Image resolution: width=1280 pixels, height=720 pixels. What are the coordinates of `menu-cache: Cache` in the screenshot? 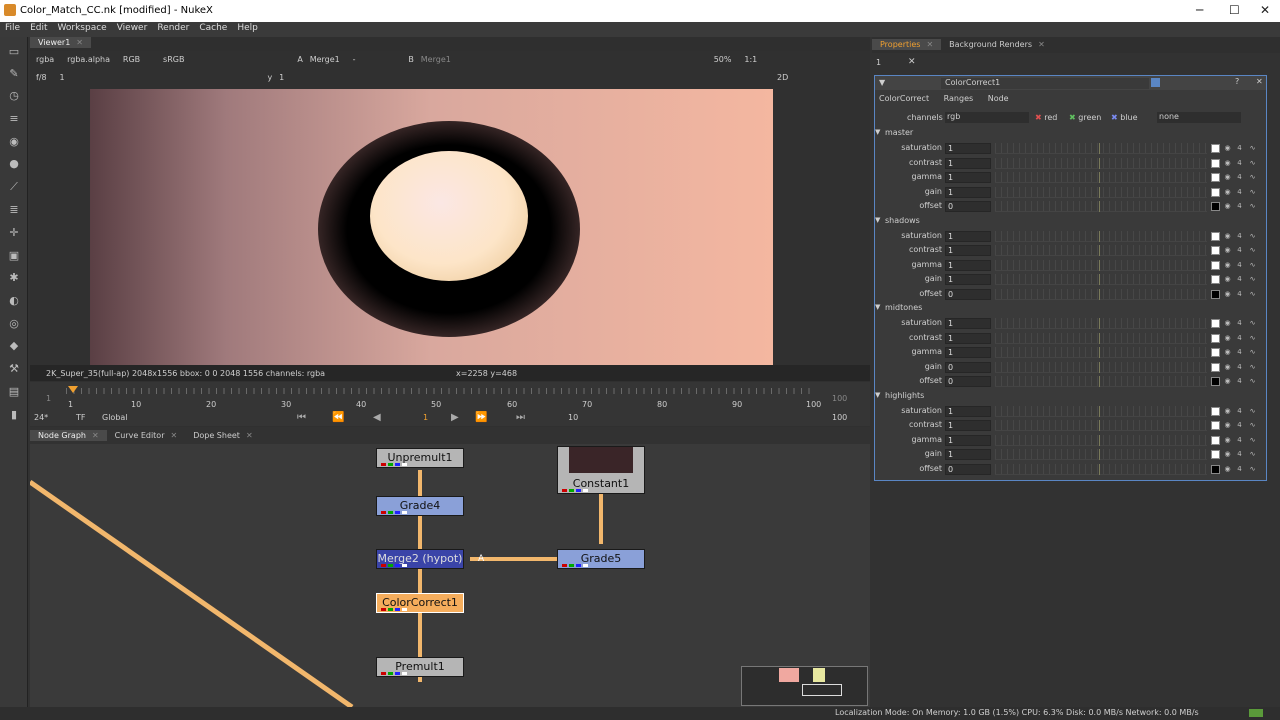 It's located at (213, 28).